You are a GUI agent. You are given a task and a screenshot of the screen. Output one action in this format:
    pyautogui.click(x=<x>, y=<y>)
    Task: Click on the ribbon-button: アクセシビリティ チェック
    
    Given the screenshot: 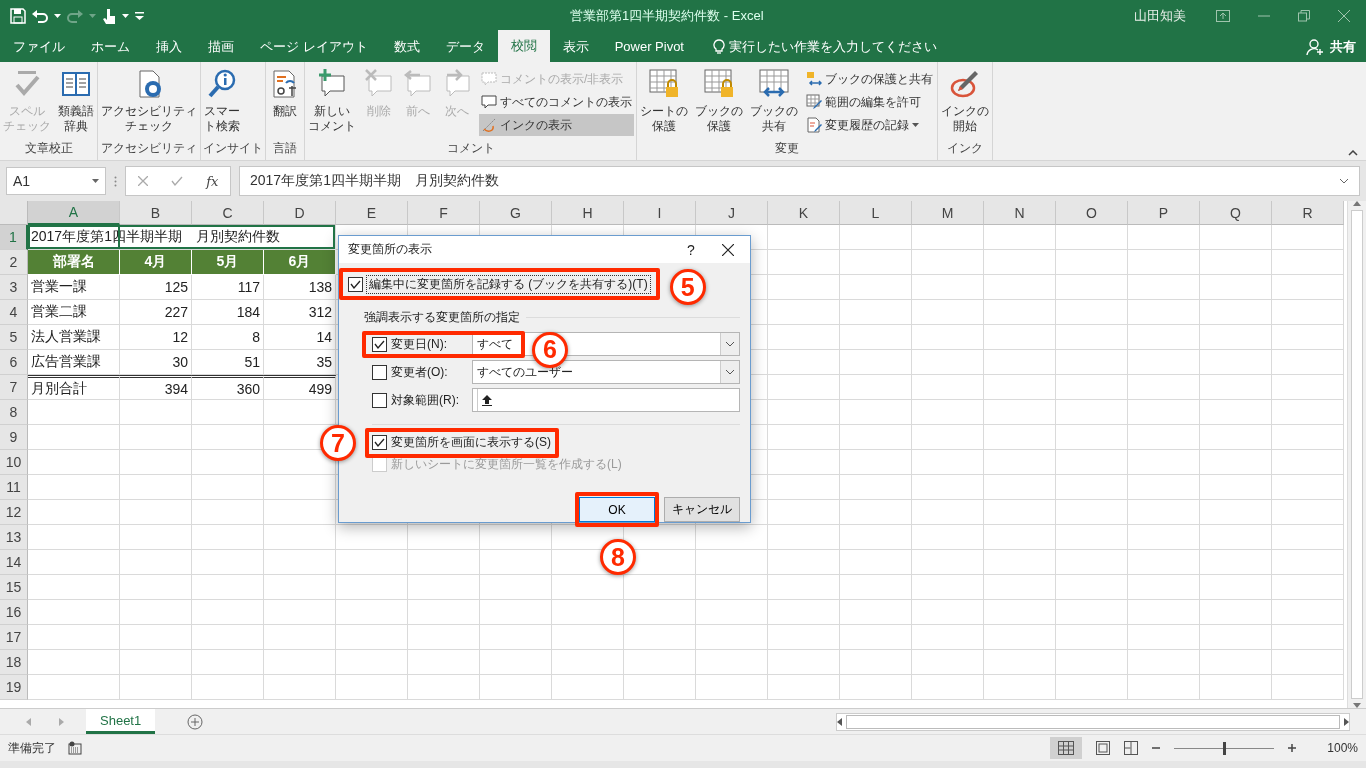 What is the action you would take?
    pyautogui.click(x=149, y=103)
    